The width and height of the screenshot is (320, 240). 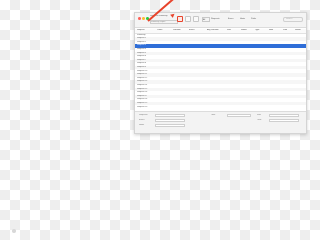 I want to click on status-field-size, so click(x=284, y=115).